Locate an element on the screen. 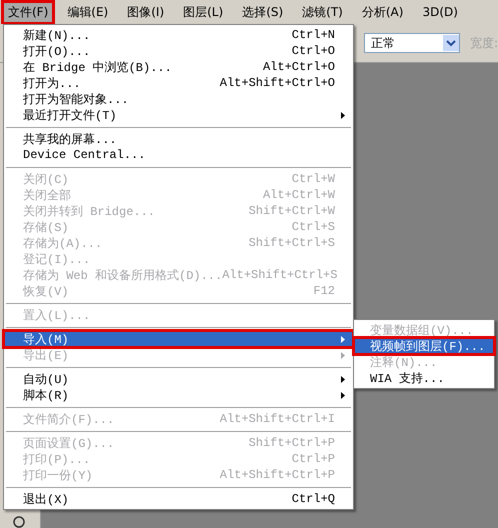 This screenshot has width=498, height=528. menu-item: 打开(O)... Ctrl+O is located at coordinates (178, 51).